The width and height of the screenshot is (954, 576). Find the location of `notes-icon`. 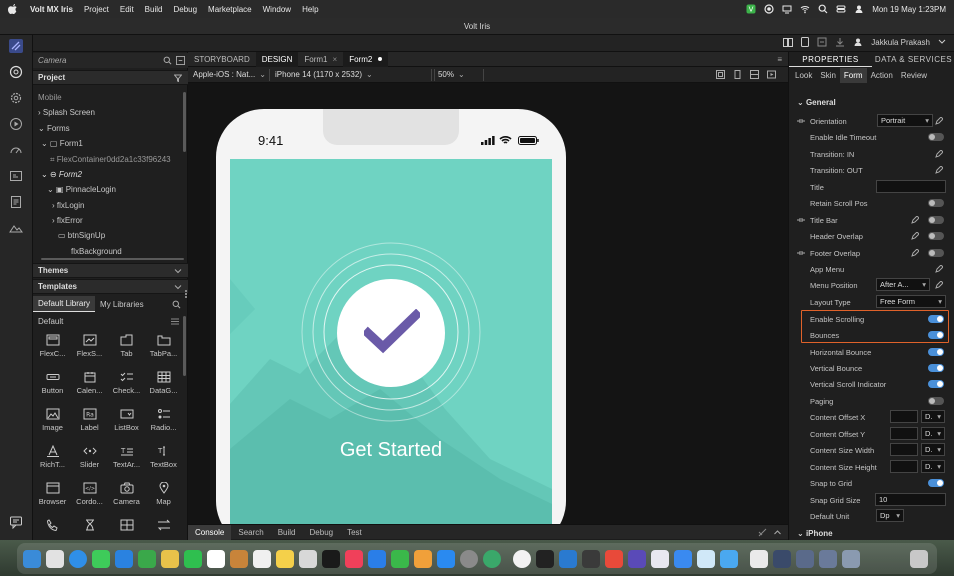

notes-icon is located at coordinates (285, 559).